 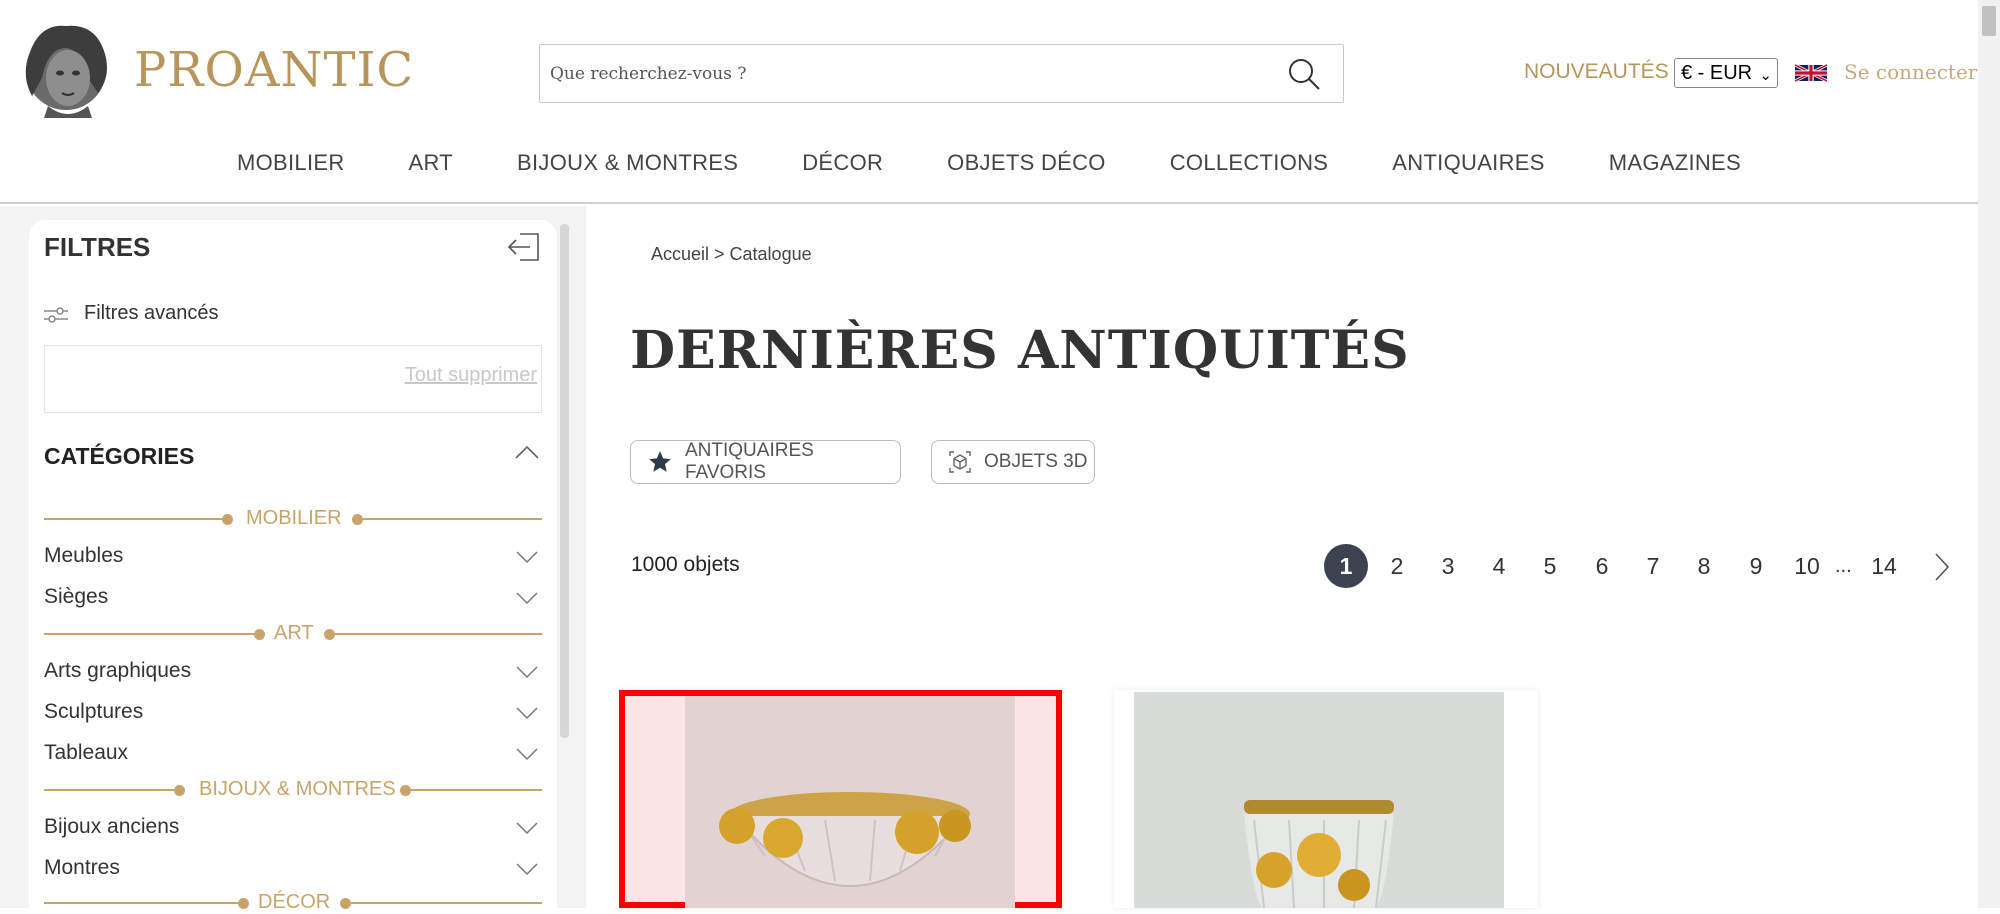 I want to click on collapse-sidebar-icon, so click(x=523, y=247).